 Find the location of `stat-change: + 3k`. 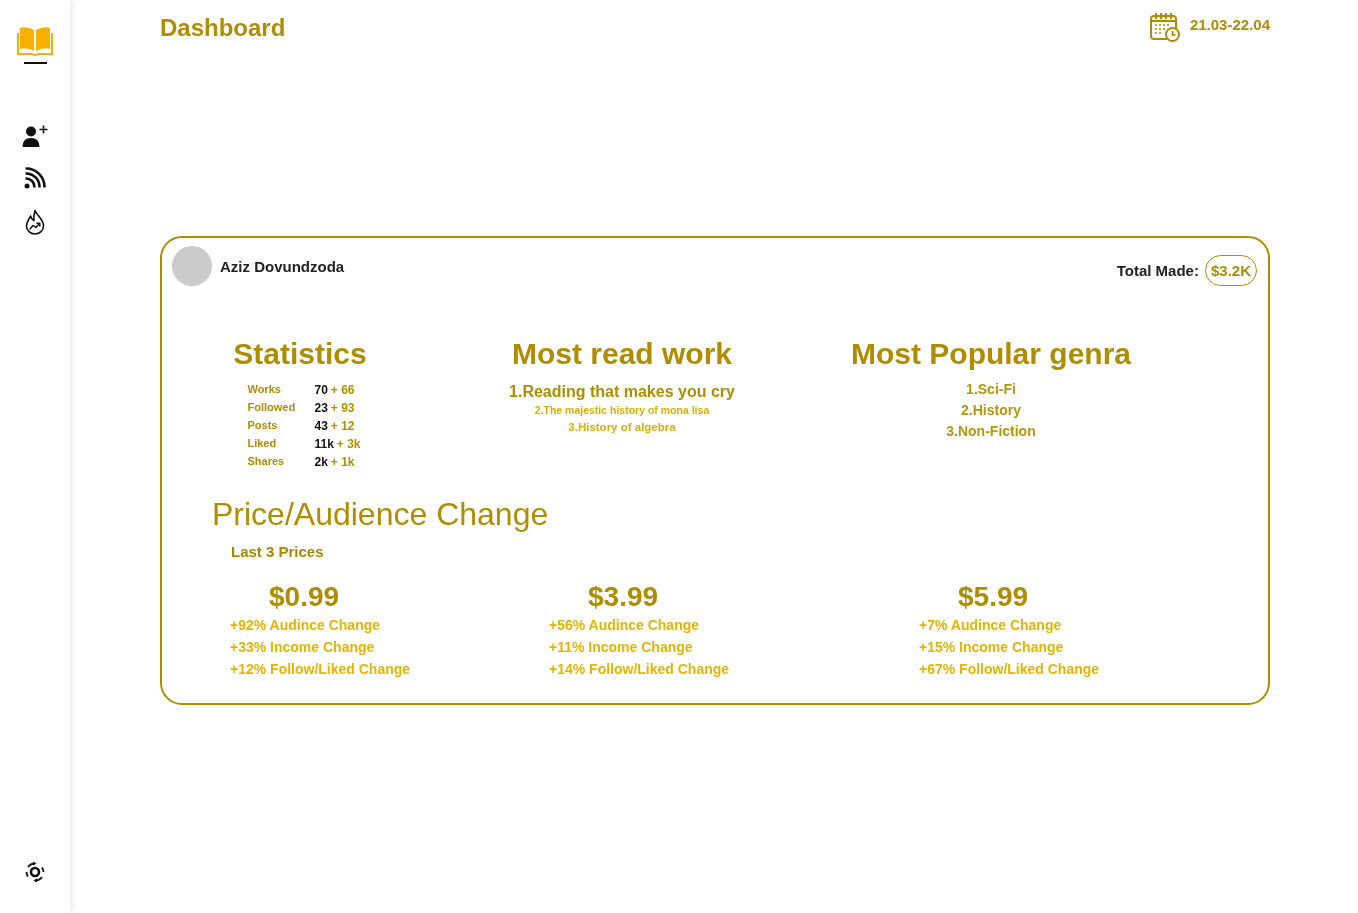

stat-change: + 3k is located at coordinates (348, 444).